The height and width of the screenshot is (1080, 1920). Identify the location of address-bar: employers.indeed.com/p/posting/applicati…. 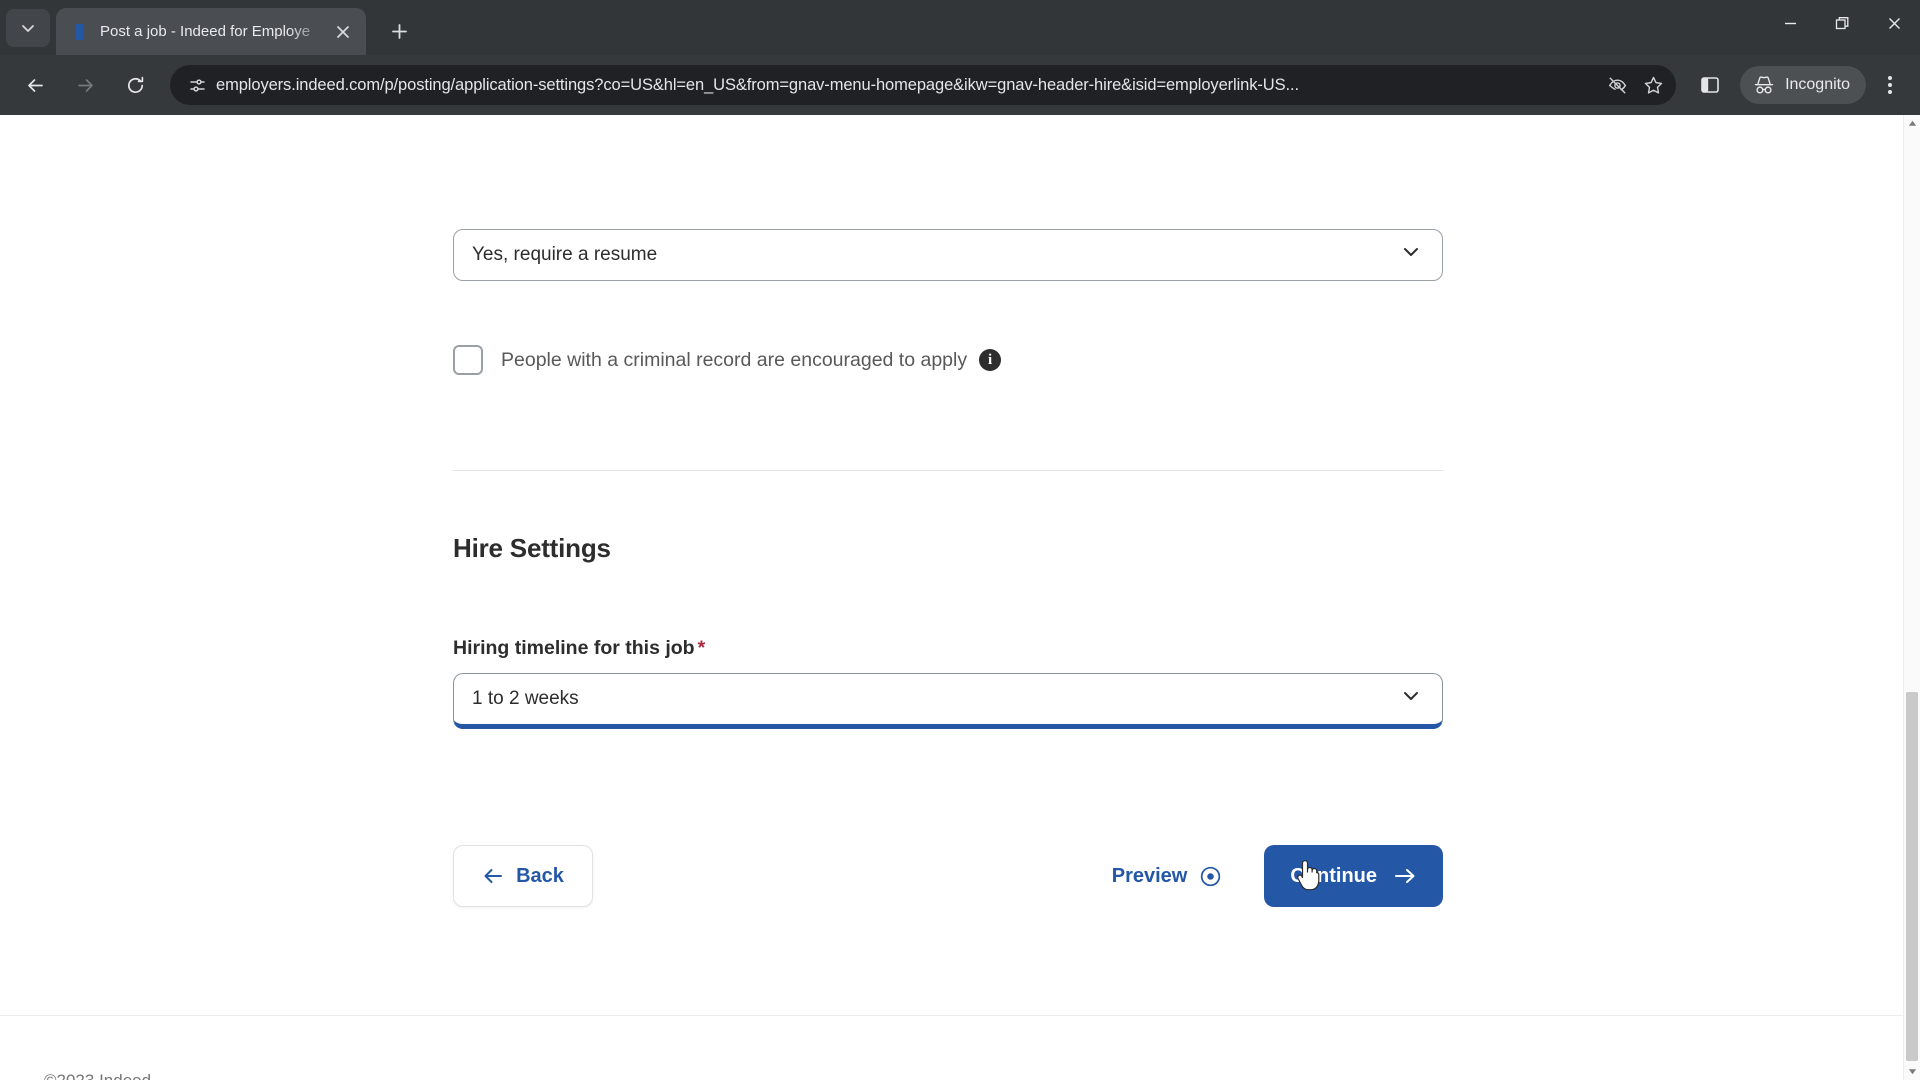
(923, 85).